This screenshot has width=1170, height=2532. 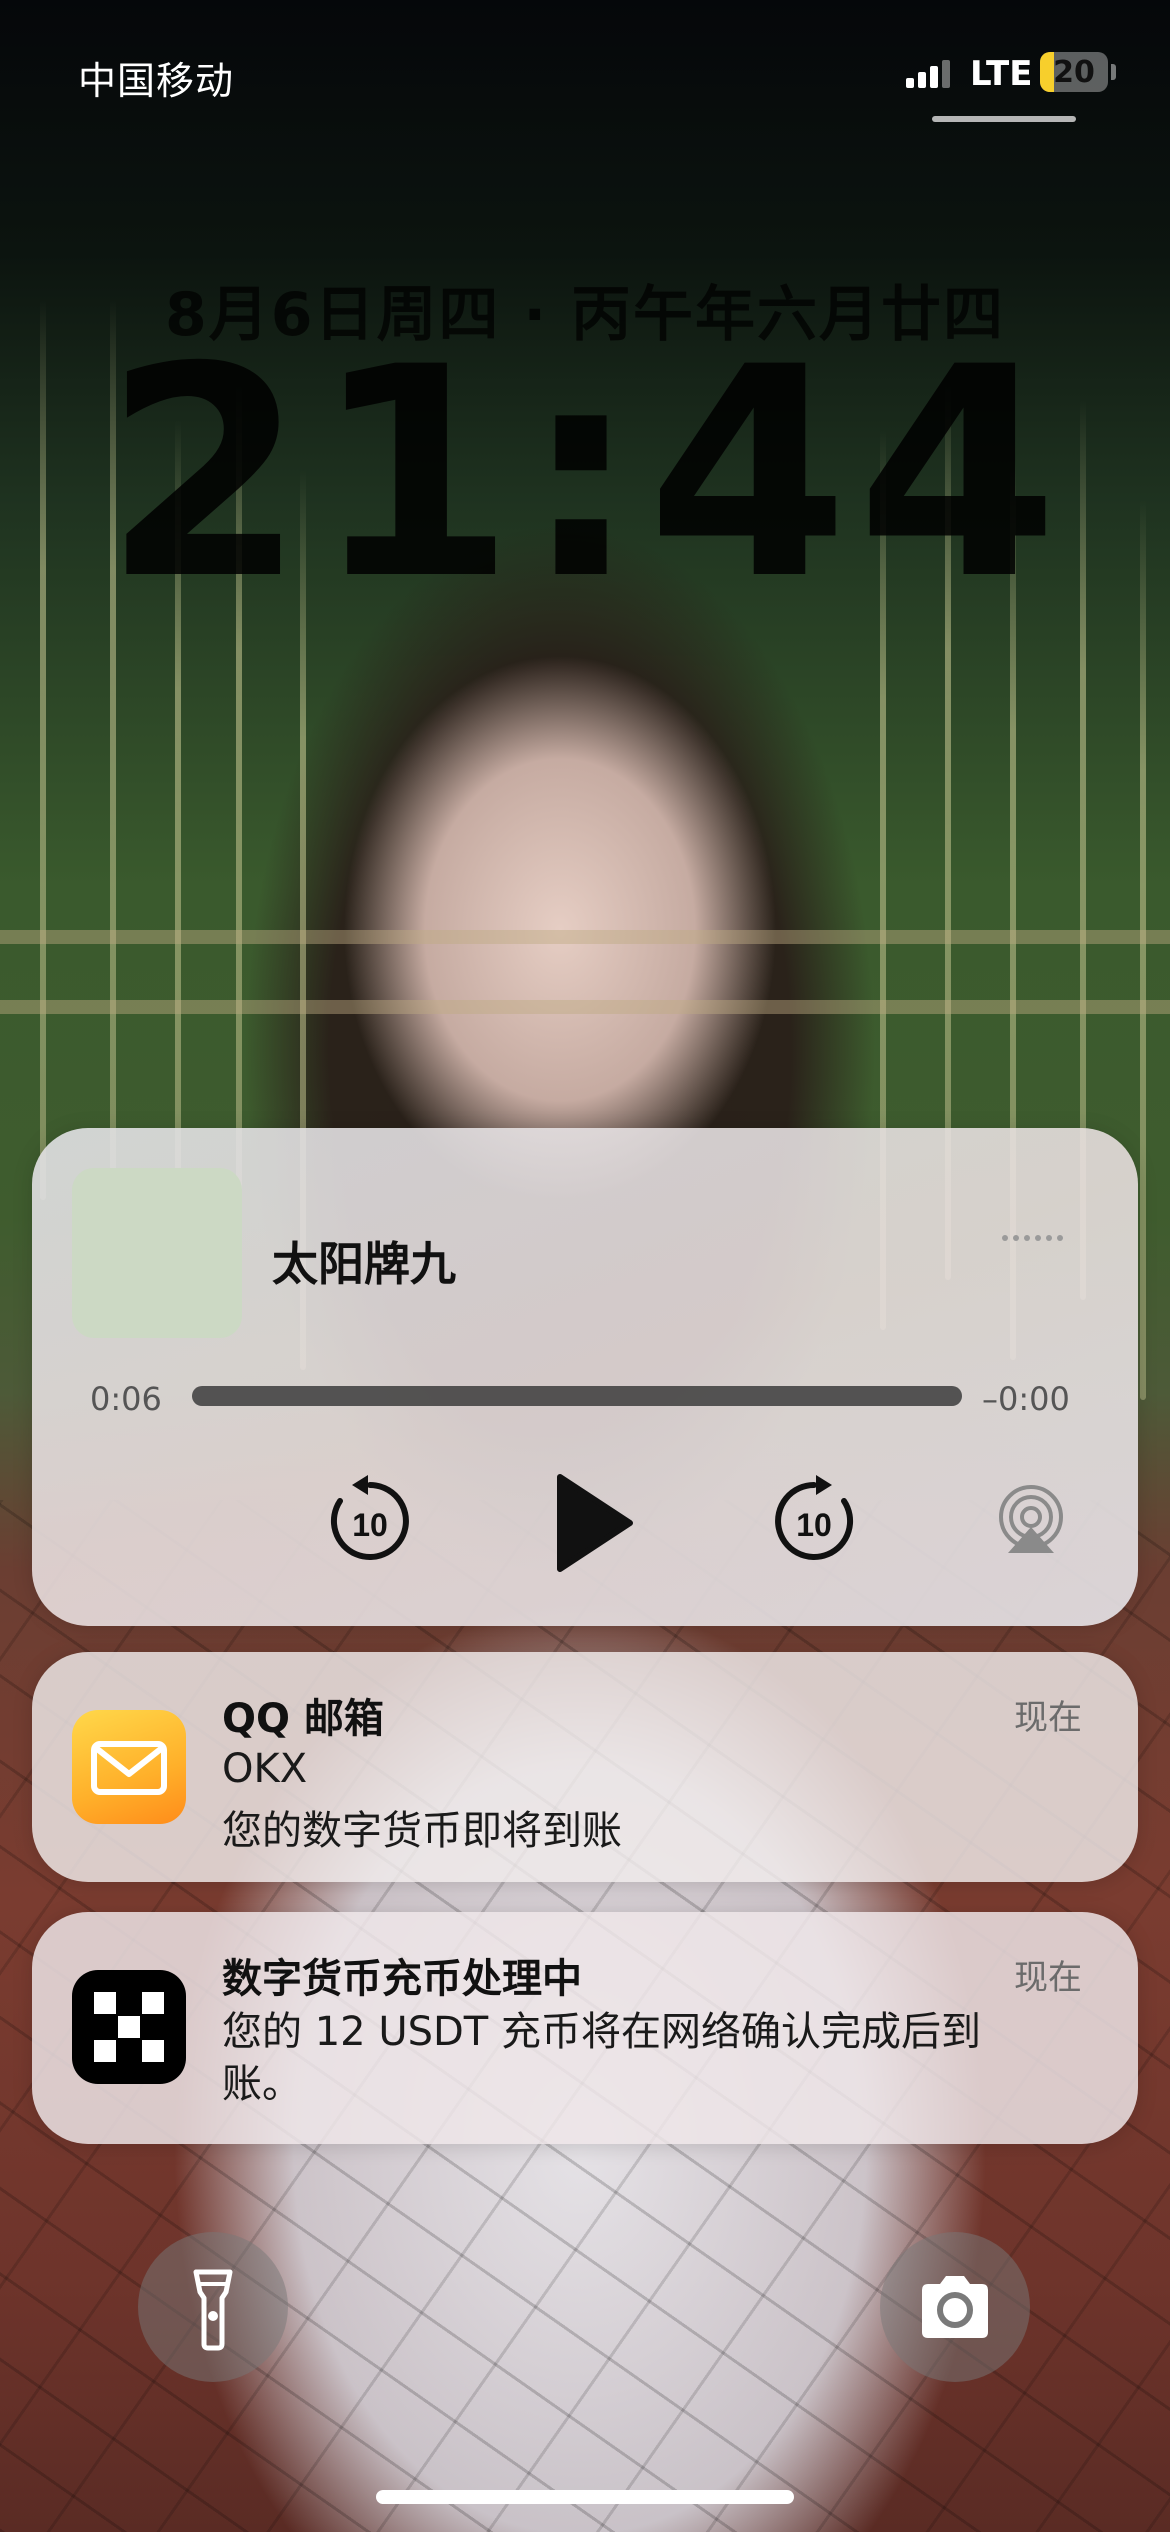 I want to click on skip-forward-icon: 10, so click(x=814, y=1521).